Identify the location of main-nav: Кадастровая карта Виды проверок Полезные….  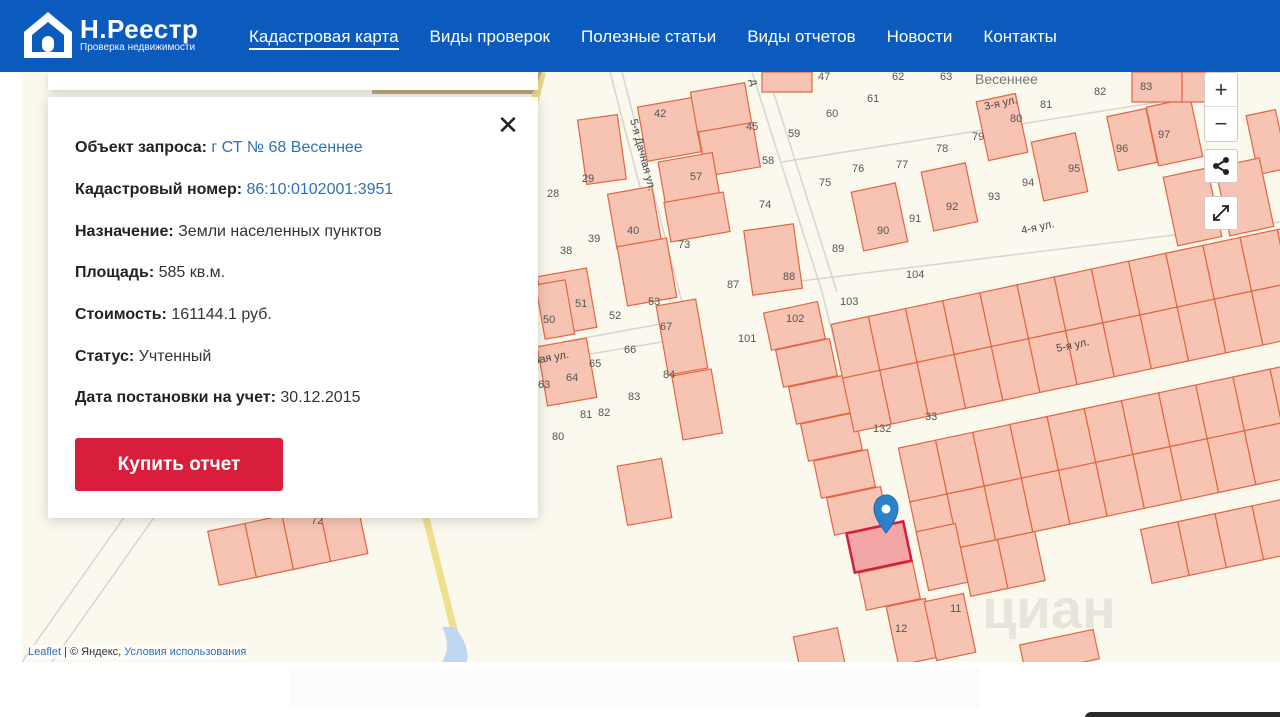
(668, 38).